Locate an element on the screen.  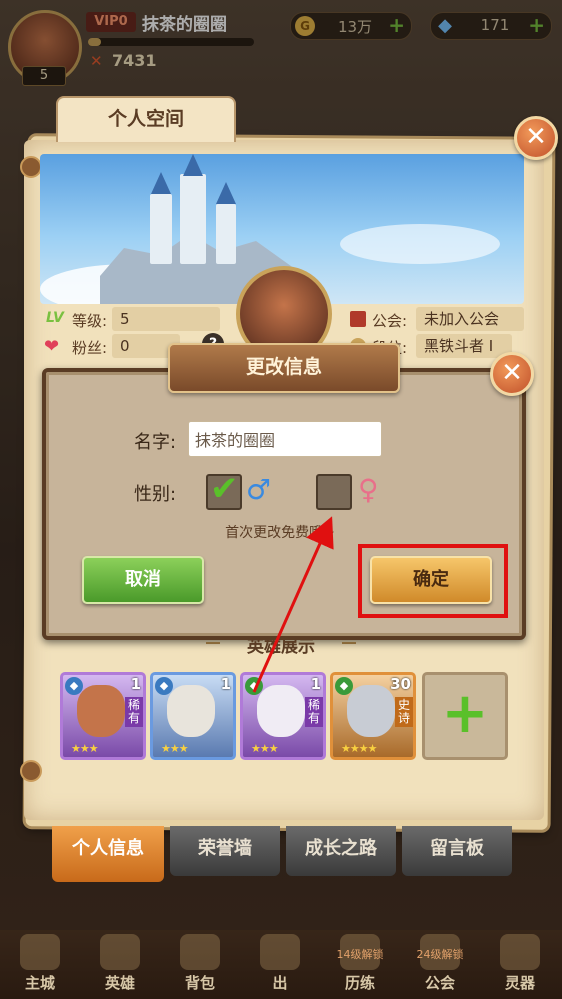
nav-label: 背包 is located at coordinates (199, 983).